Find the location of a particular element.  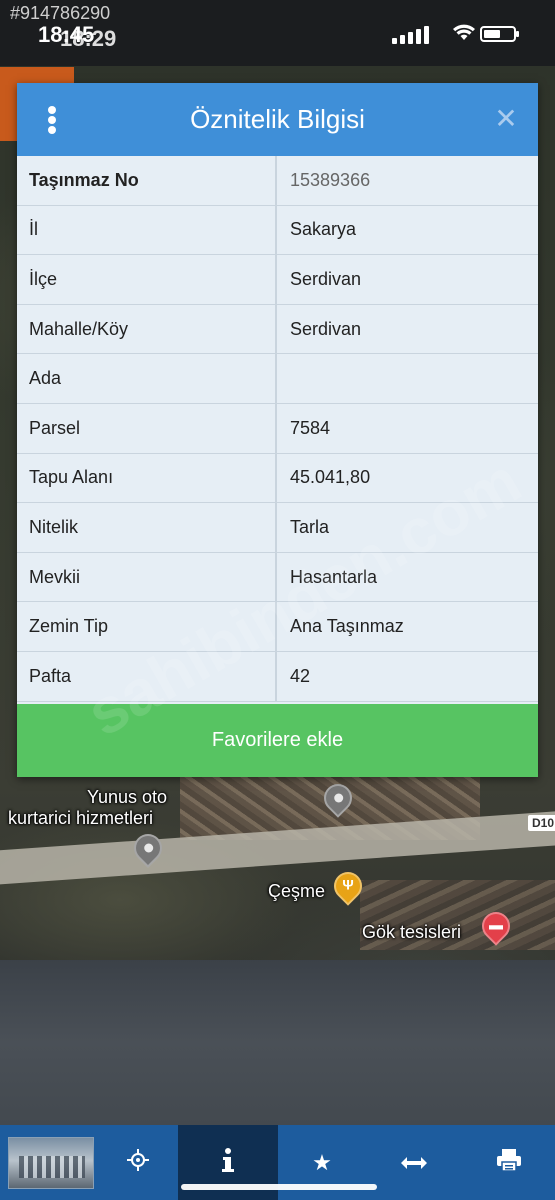

close-icon: ✕ is located at coordinates (506, 119).